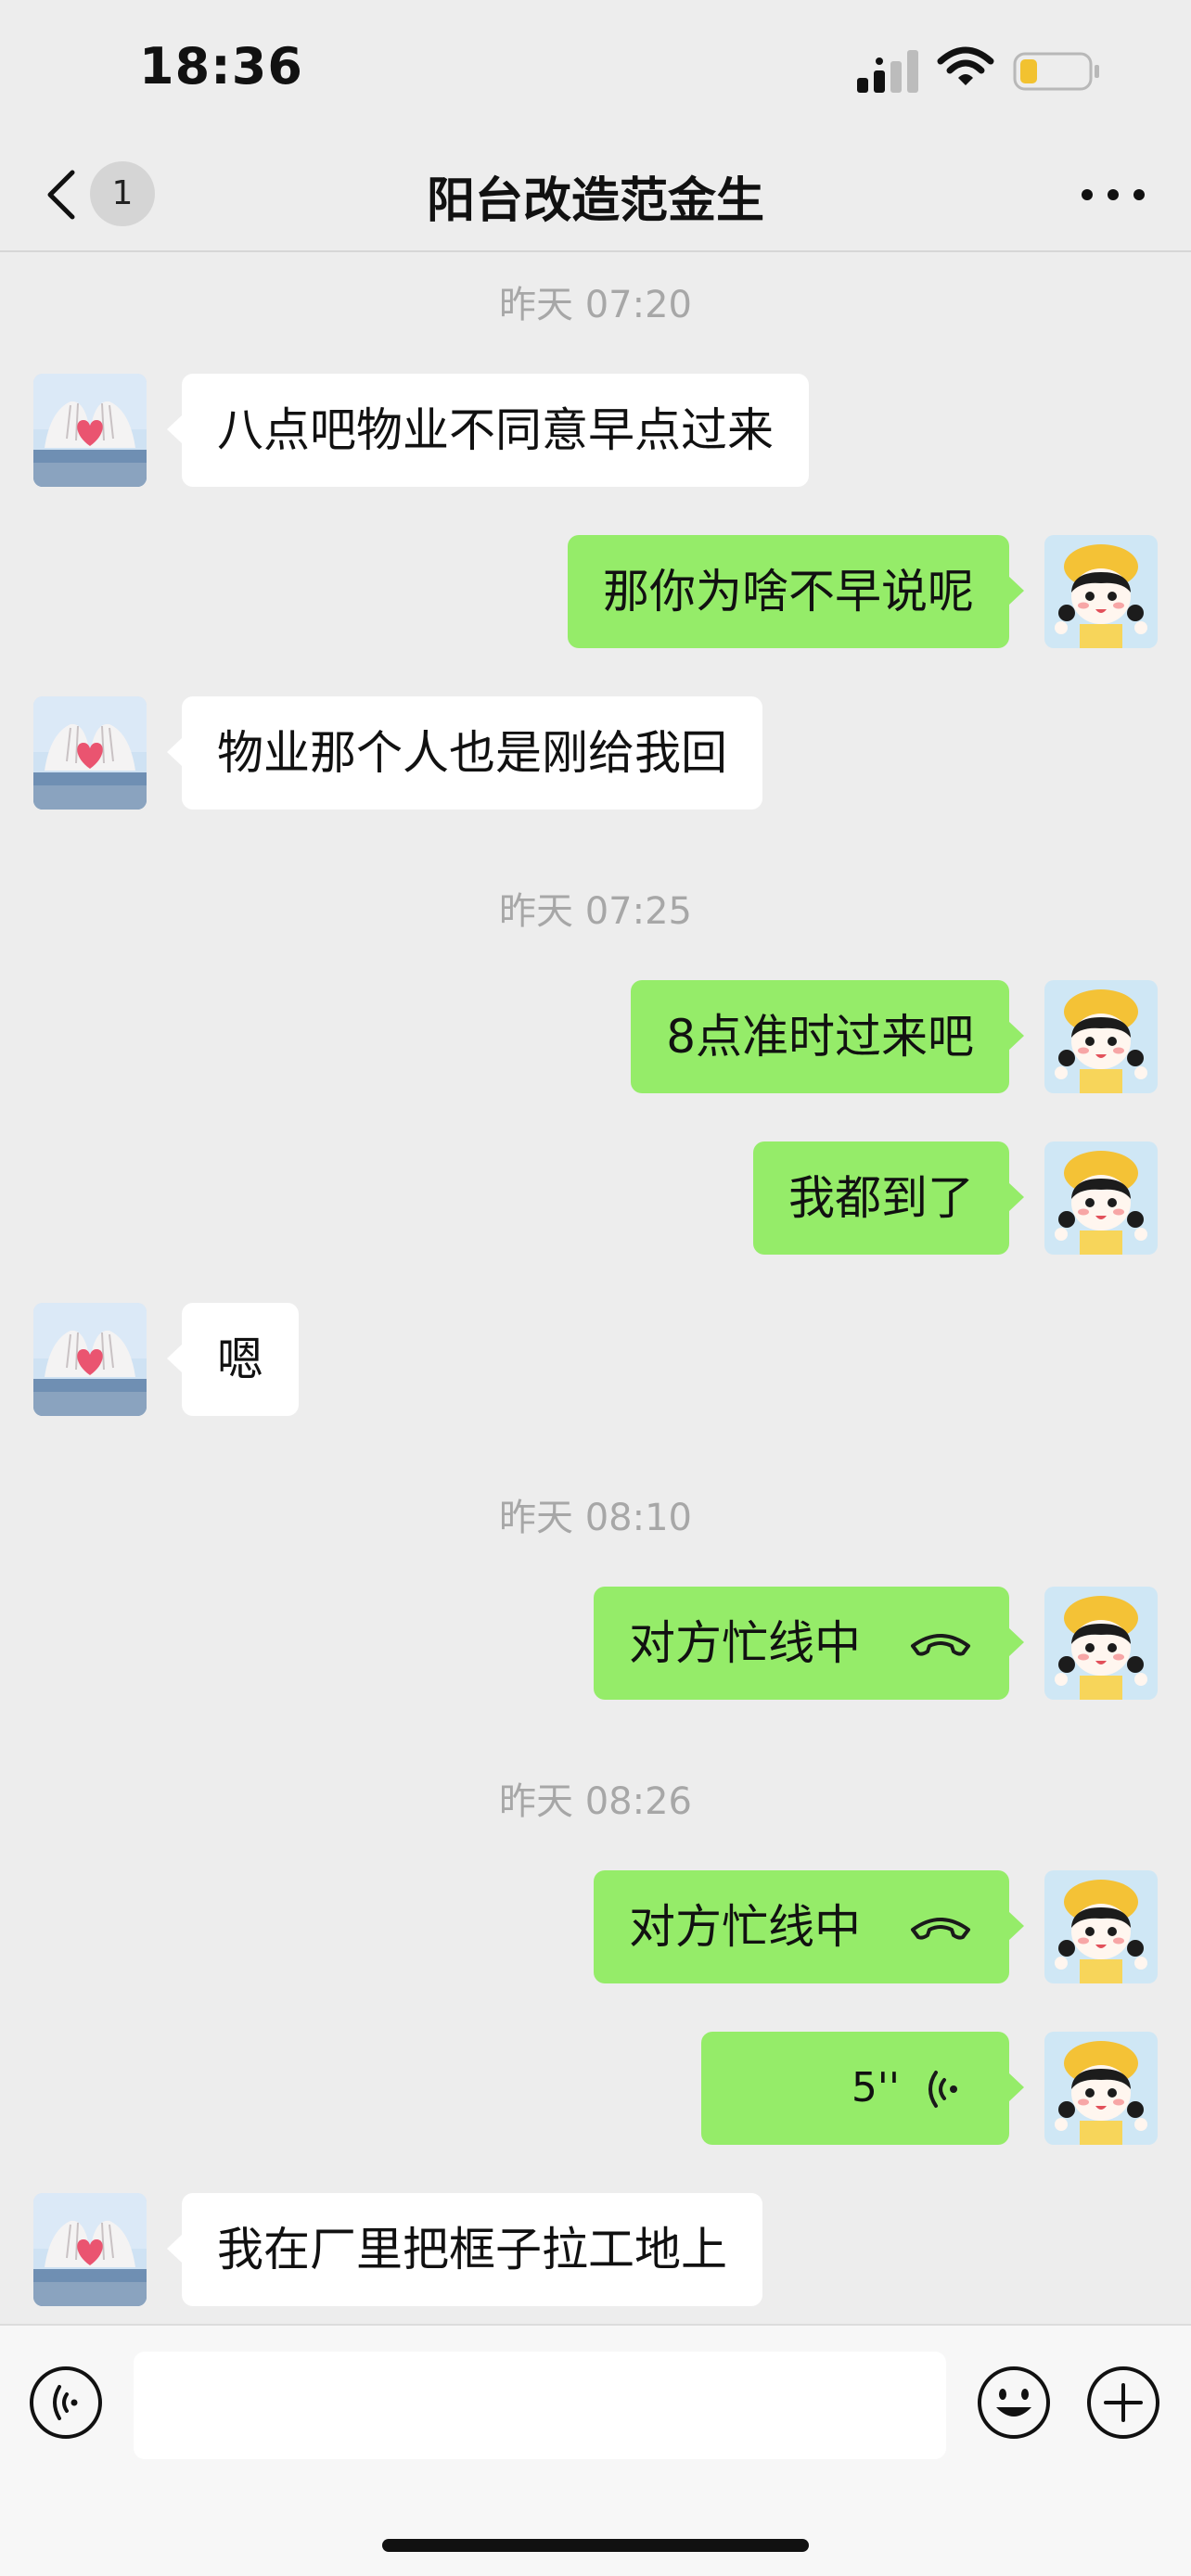 The height and width of the screenshot is (2576, 1191). I want to click on emoji-icon, so click(1014, 2403).